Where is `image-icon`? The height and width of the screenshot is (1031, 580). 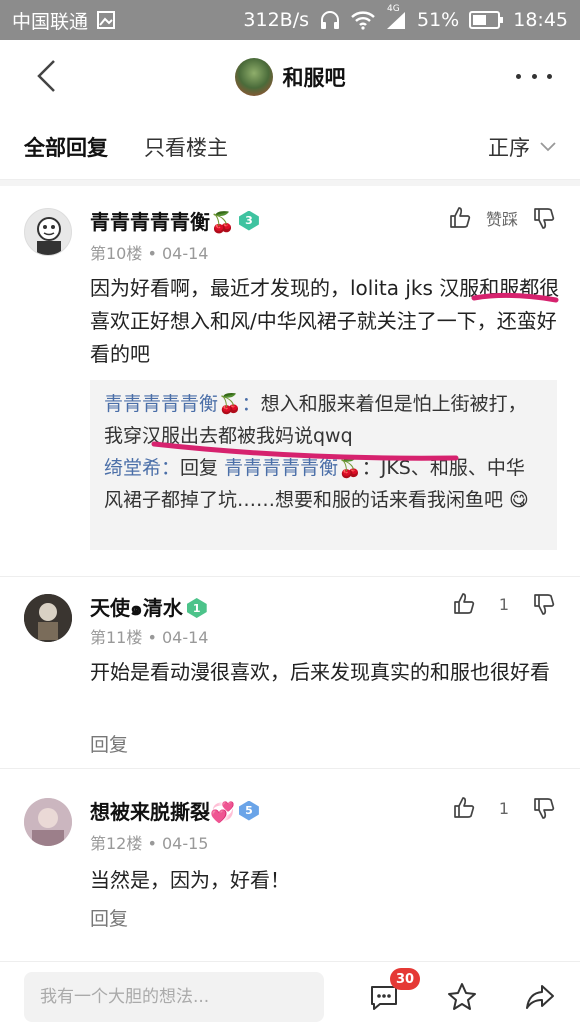
image-icon is located at coordinates (106, 20).